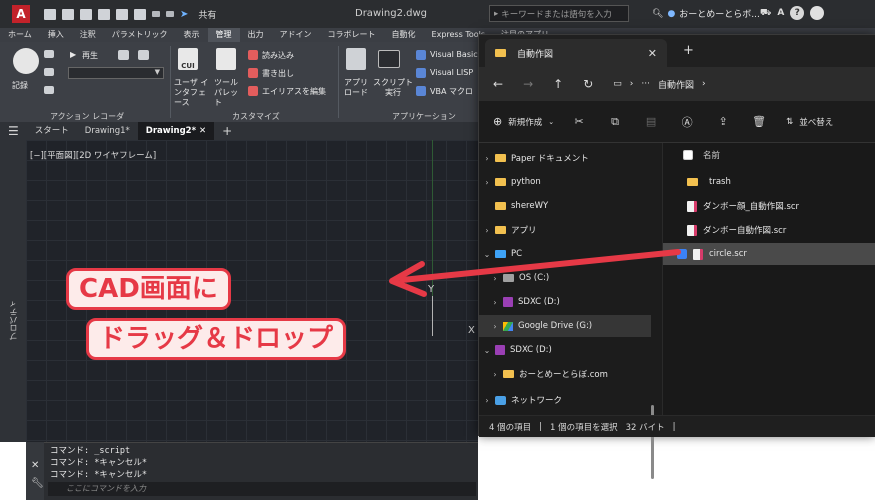 This screenshot has height=500, width=875. I want to click on nav-item-google-drive: › Google Drive (G:), so click(565, 326).